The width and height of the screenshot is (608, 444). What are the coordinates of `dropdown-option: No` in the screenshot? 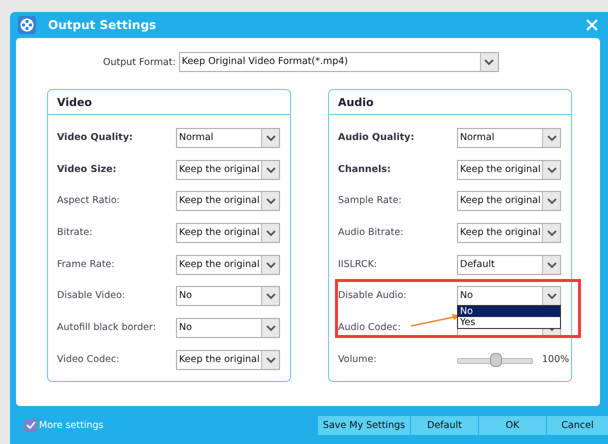 It's located at (509, 312).